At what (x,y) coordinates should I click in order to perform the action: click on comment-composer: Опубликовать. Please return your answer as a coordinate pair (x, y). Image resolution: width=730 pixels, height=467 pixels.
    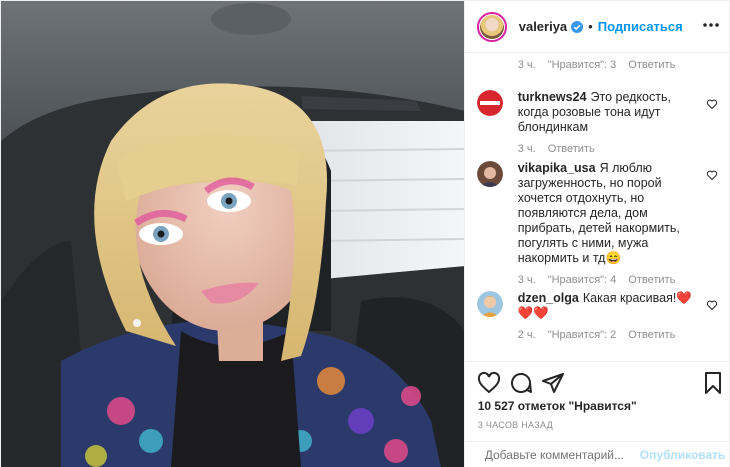
    Looking at the image, I should click on (597, 454).